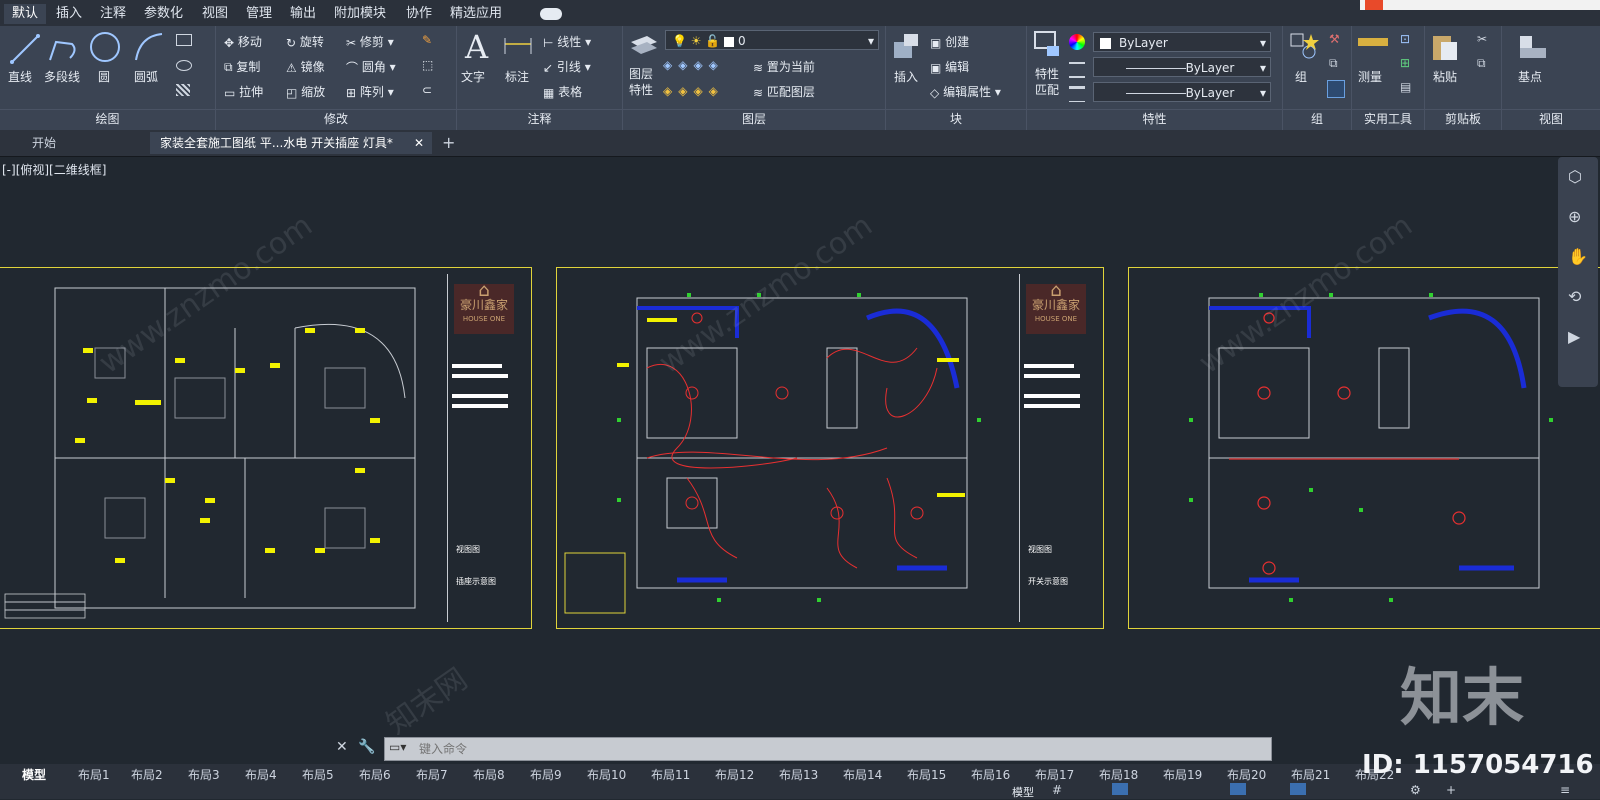 This screenshot has height=800, width=1600. Describe the element at coordinates (242, 66) in the screenshot. I see `copy-button: ⧉ 复制` at that location.